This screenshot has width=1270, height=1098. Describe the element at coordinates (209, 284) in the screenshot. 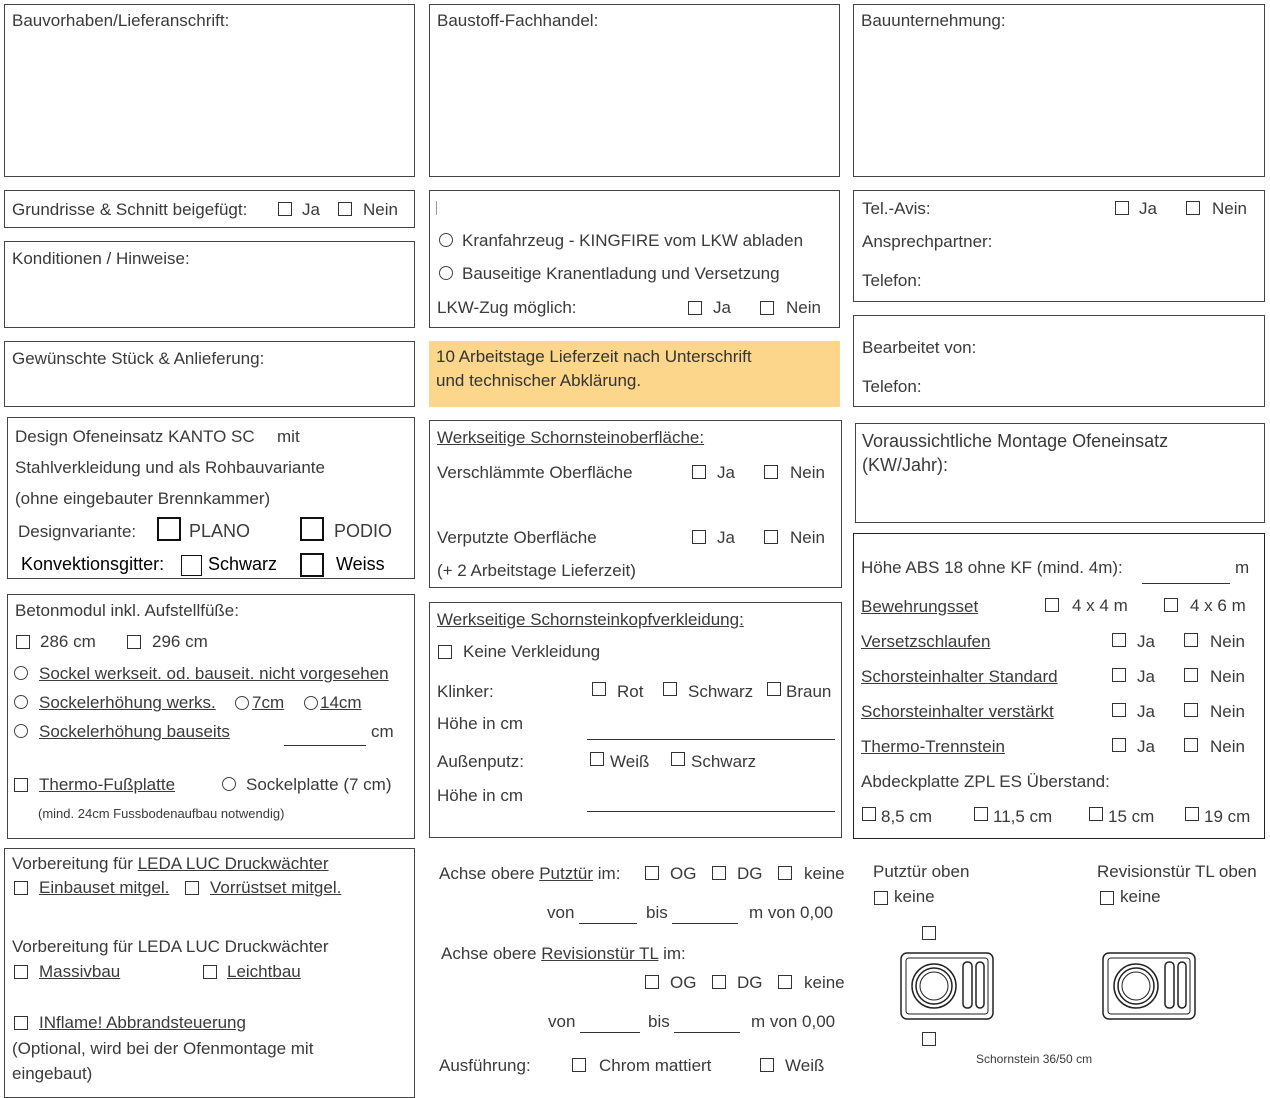

I see `konditionen-box: Konditionen / Hinweise:` at that location.